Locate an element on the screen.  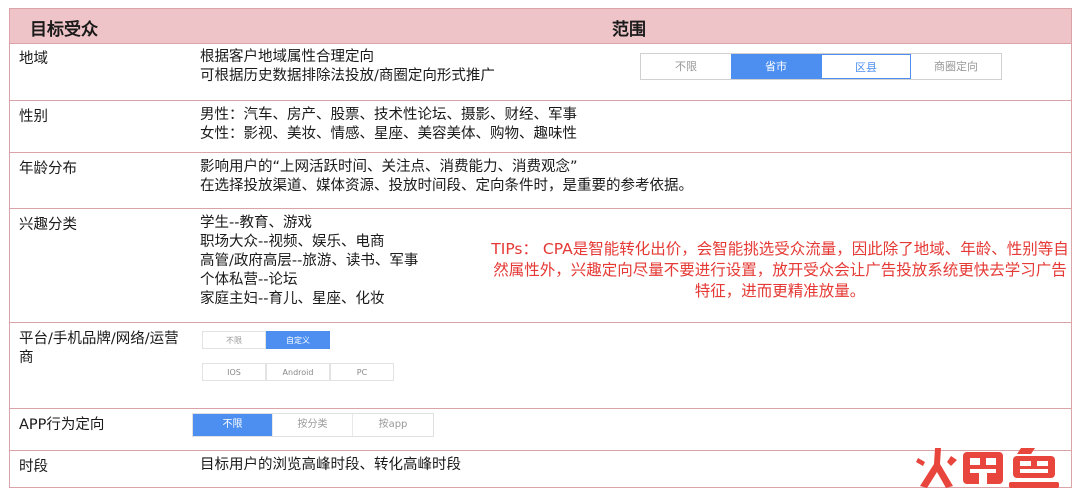
platform-option-android: Android is located at coordinates (298, 372).